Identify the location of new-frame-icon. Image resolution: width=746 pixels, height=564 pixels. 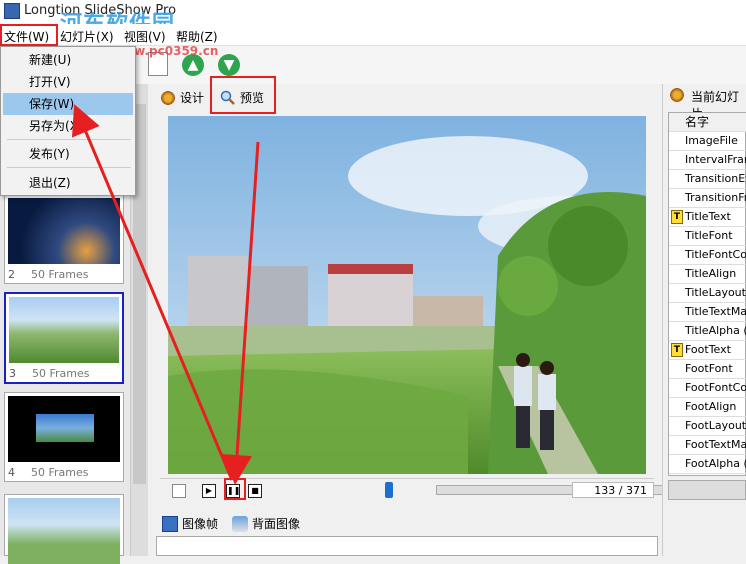
(179, 491).